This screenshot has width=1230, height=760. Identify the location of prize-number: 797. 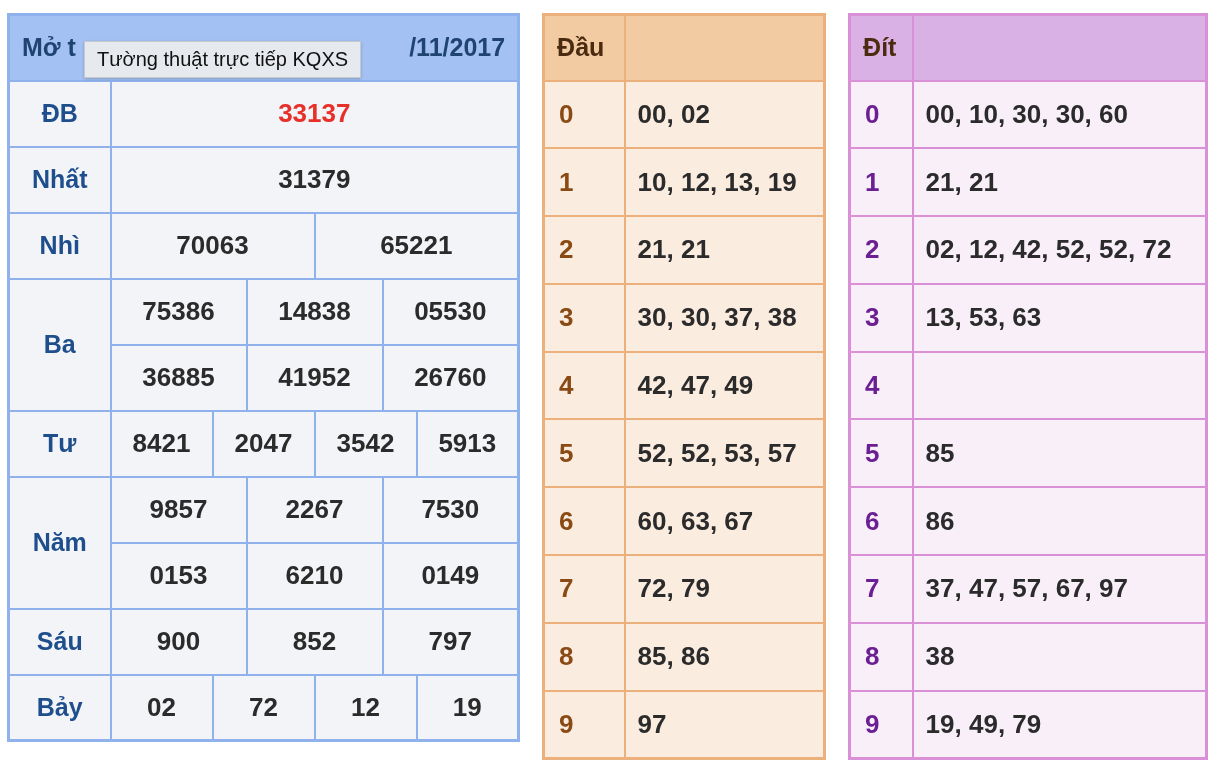
(450, 641).